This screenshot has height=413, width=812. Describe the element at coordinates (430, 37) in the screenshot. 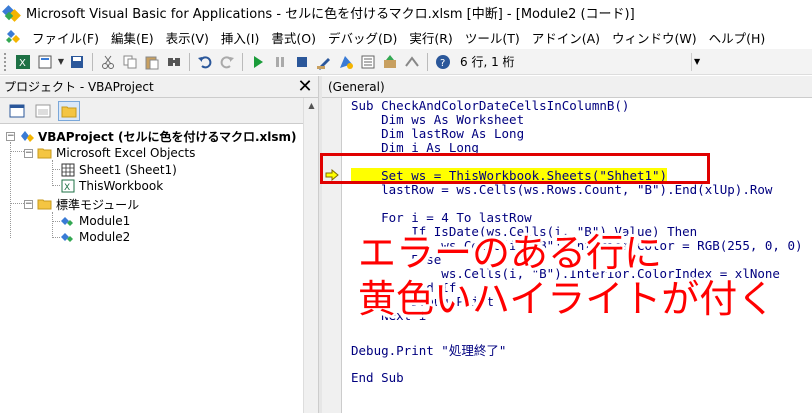

I see `menu-run: 実行(R)` at that location.